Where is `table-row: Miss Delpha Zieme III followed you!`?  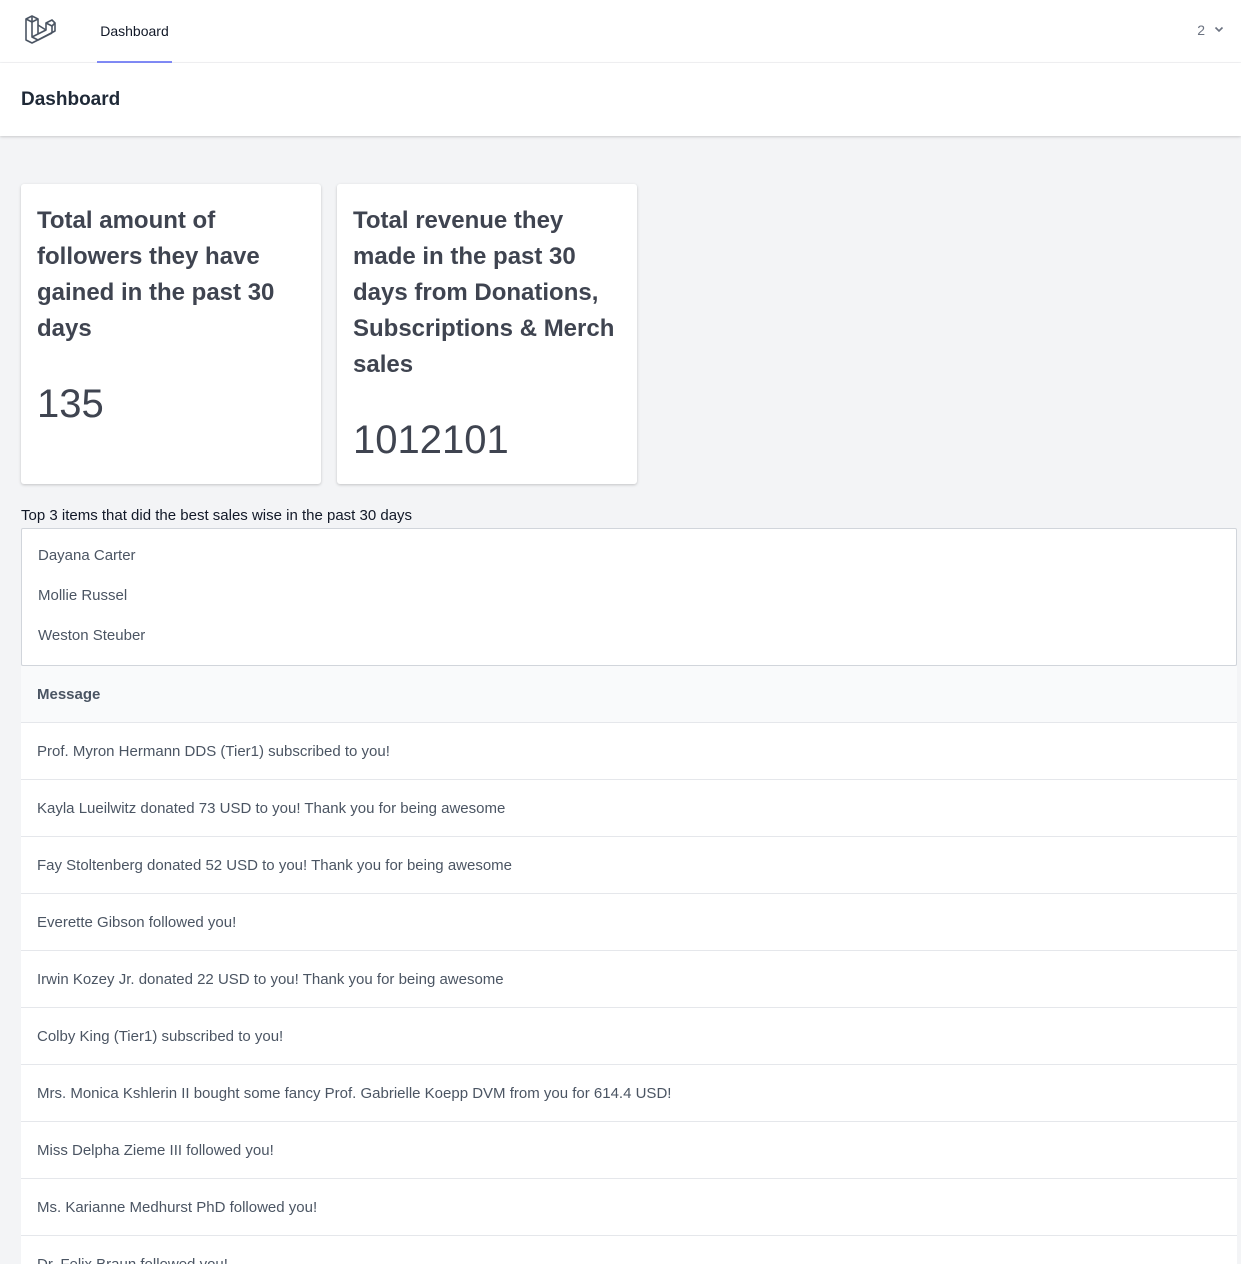 table-row: Miss Delpha Zieme III followed you! is located at coordinates (629, 1150).